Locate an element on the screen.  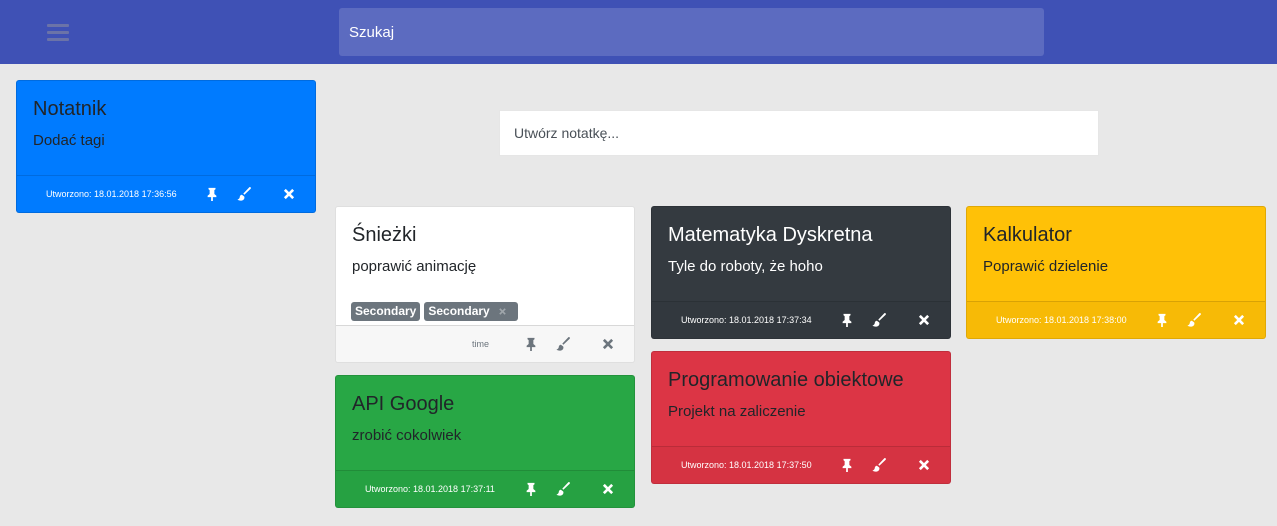
note-footer: time is located at coordinates (485, 343).